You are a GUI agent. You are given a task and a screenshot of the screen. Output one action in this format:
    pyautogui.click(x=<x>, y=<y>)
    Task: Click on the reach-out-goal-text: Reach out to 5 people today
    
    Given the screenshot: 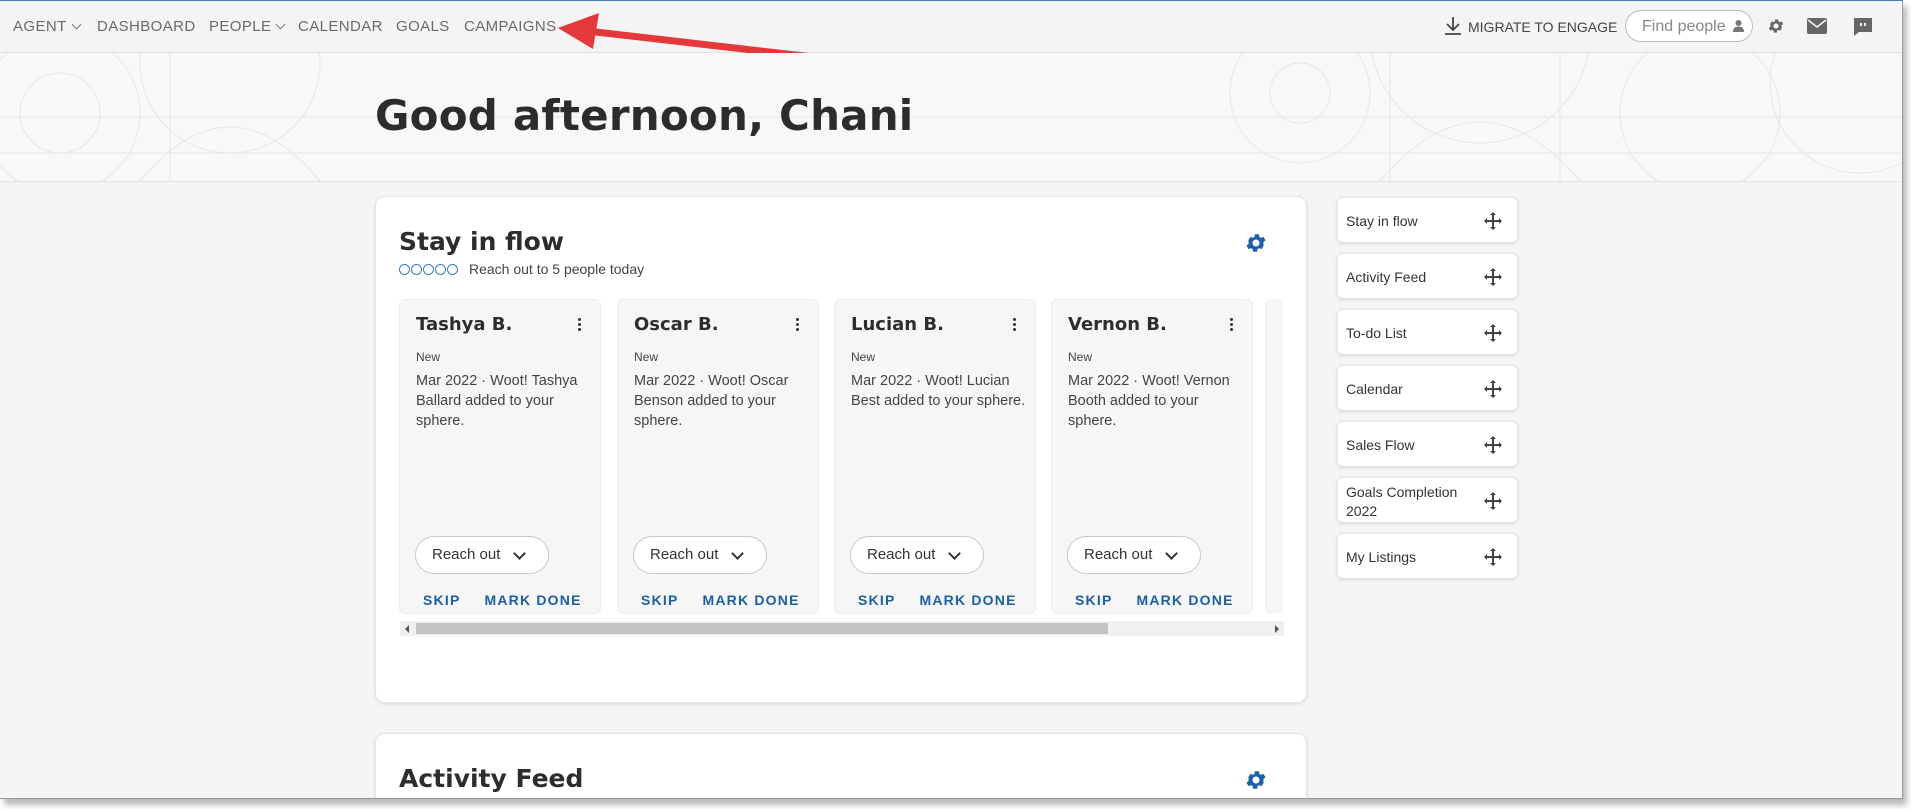 What is the action you would take?
    pyautogui.click(x=557, y=269)
    